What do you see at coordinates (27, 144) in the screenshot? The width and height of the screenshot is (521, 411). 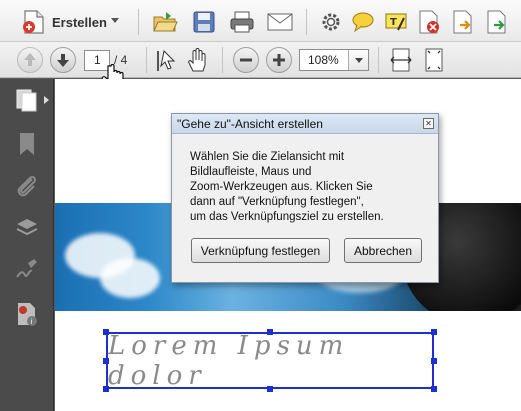 I see `bookmark-icon` at bounding box center [27, 144].